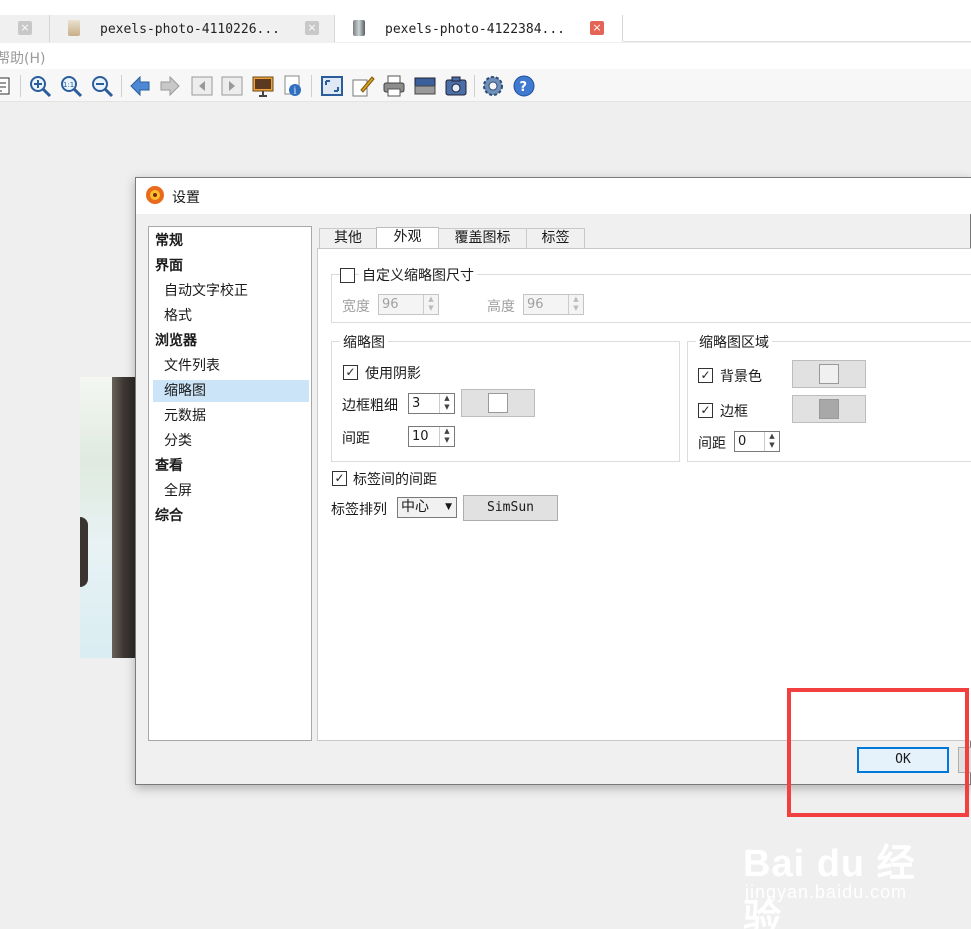  I want to click on thumbnail-area-title: 缩略图区域, so click(734, 342).